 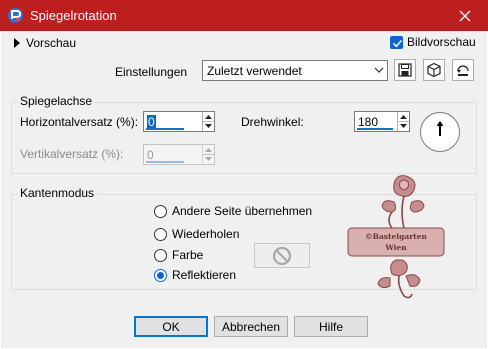 I want to click on horizontal-offset-value: 0, so click(x=151, y=122).